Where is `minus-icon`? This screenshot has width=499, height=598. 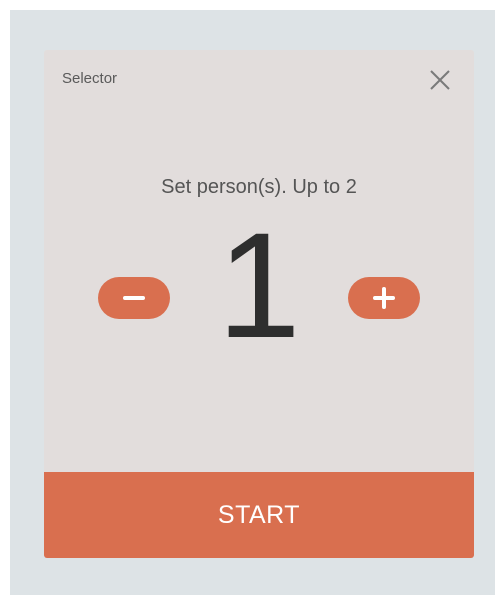
minus-icon is located at coordinates (134, 298).